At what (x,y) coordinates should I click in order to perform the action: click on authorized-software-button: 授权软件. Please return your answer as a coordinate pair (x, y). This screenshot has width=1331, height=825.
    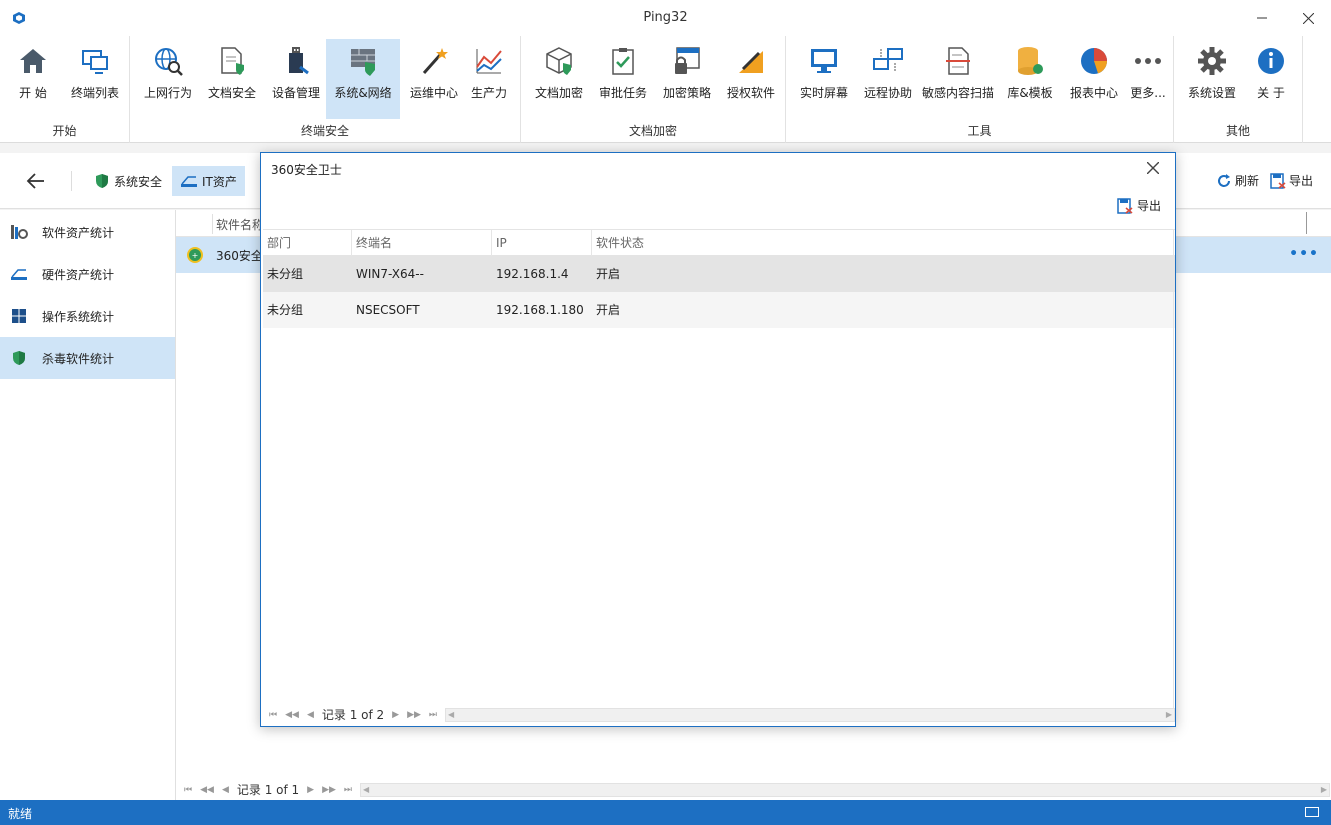
    Looking at the image, I should click on (751, 79).